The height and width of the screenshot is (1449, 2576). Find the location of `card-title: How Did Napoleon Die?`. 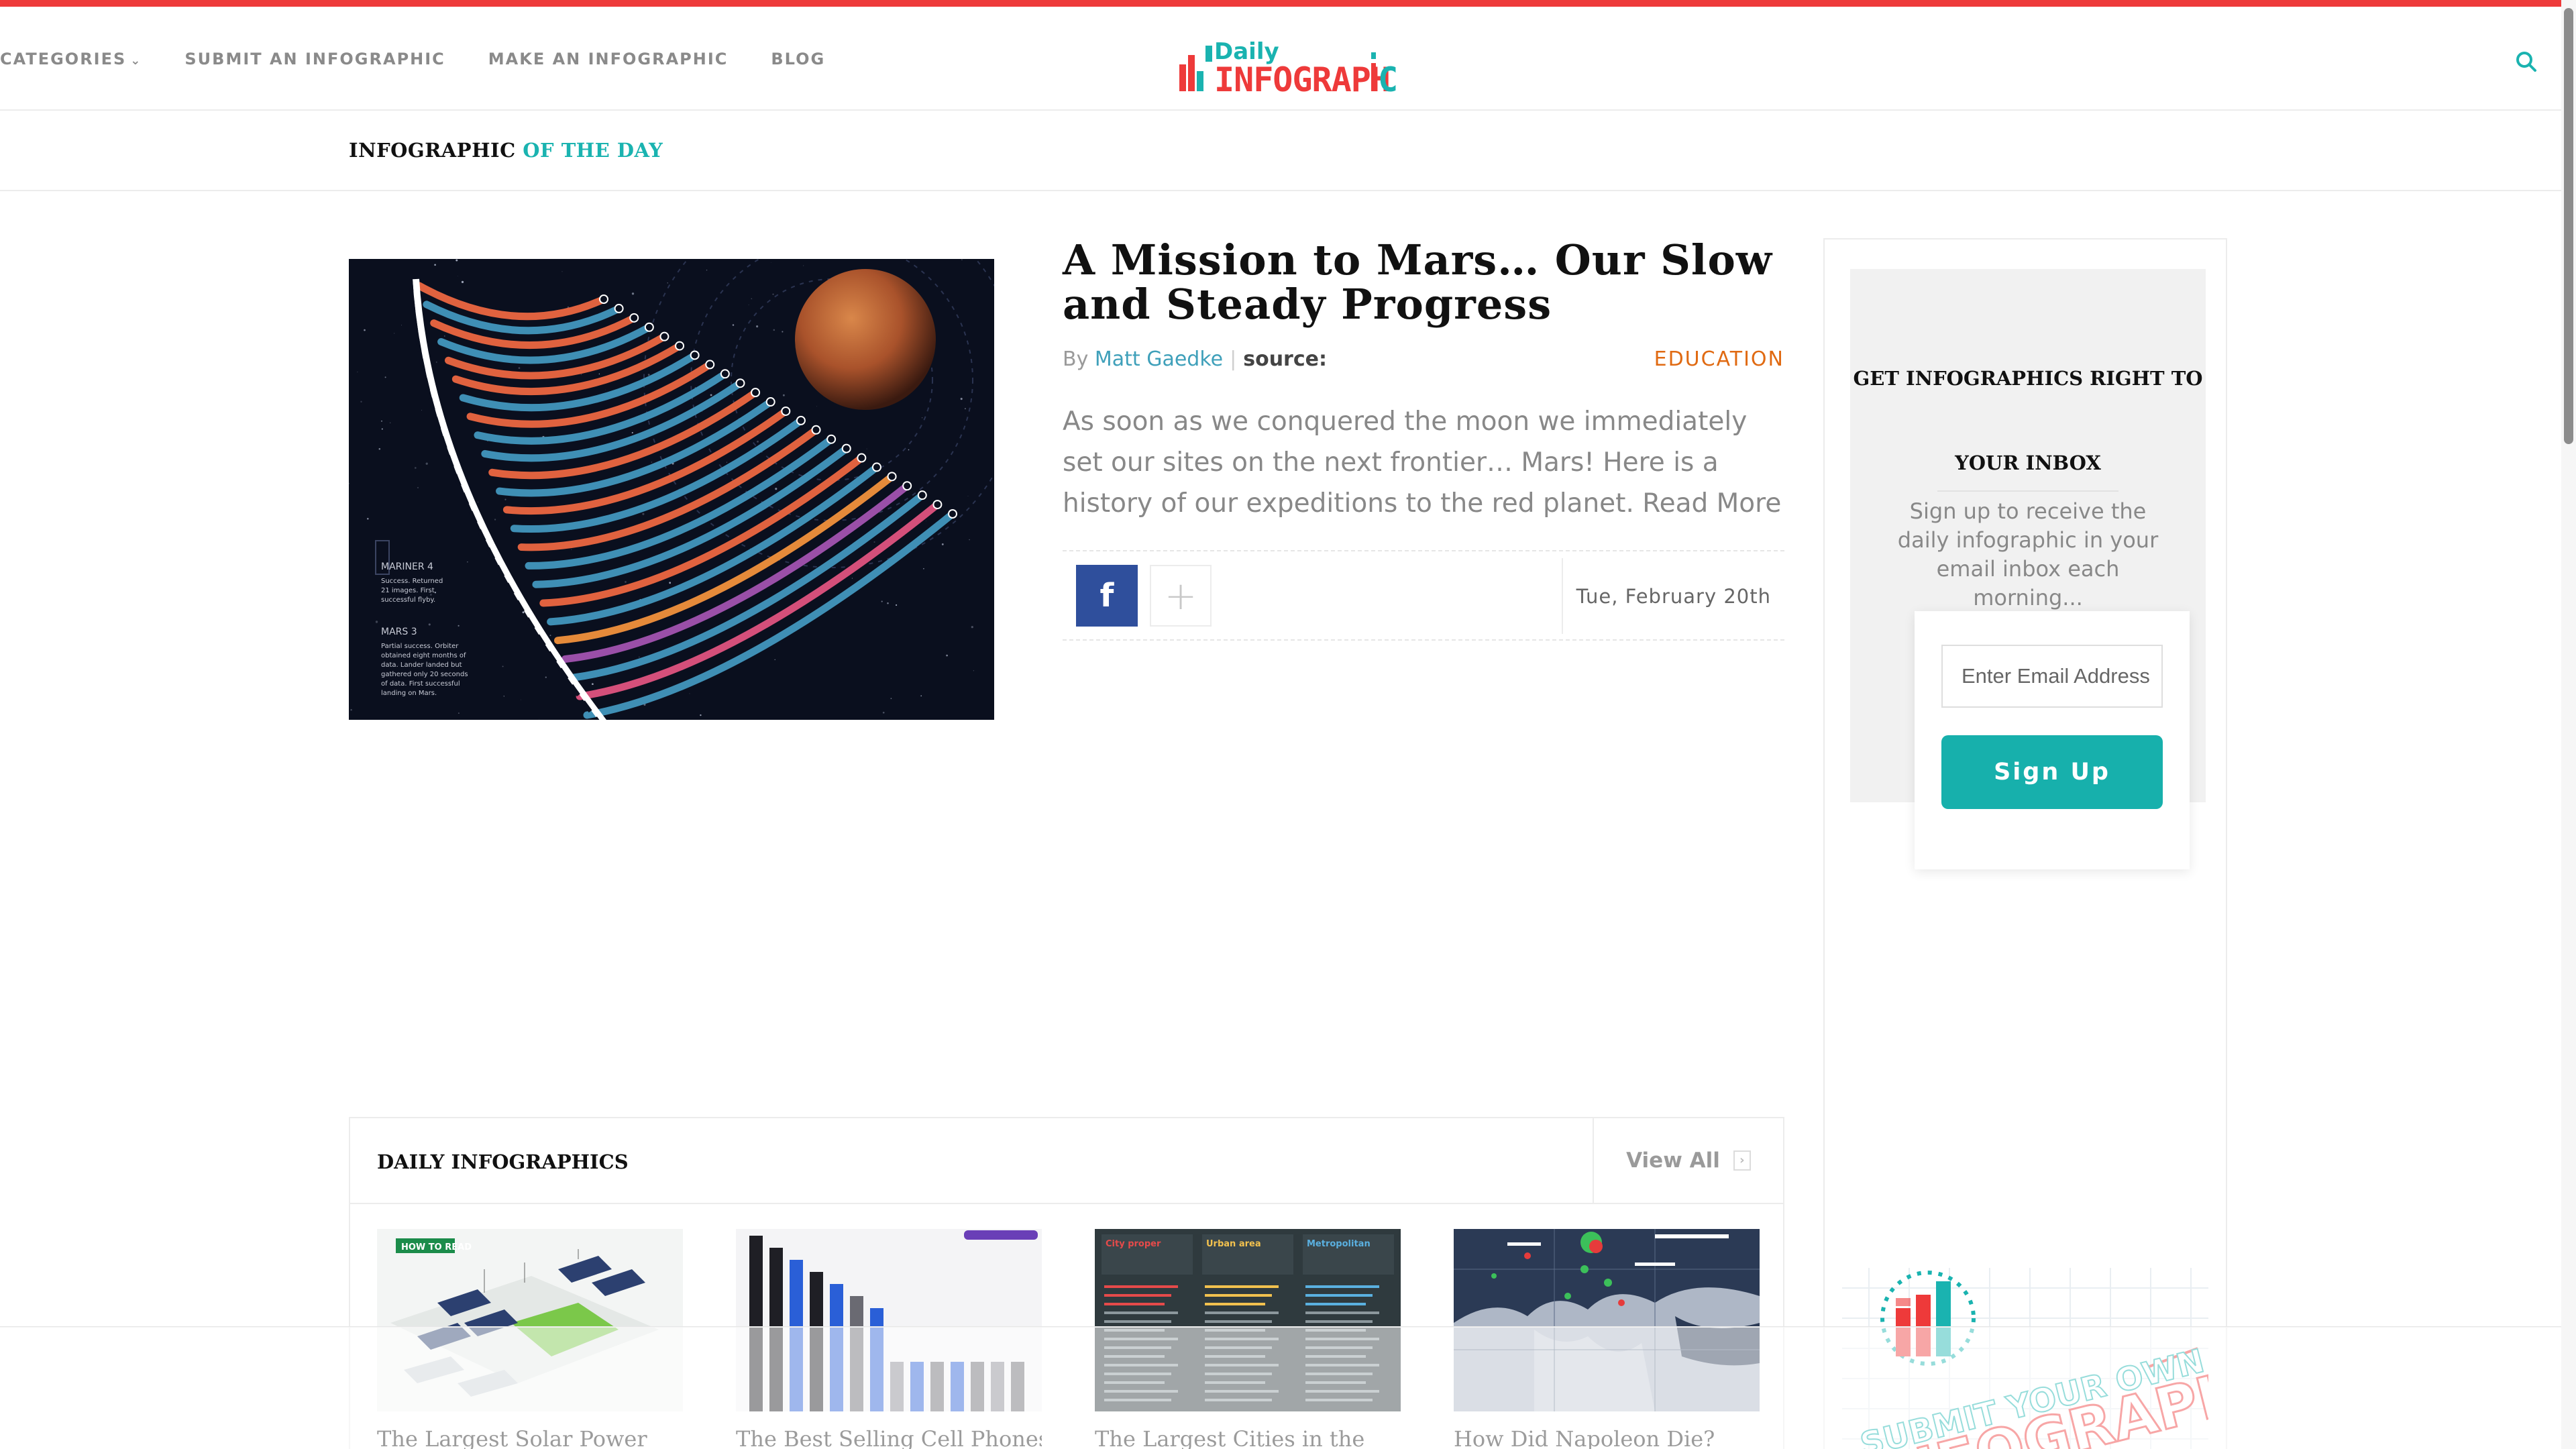

card-title: How Did Napoleon Die? is located at coordinates (1607, 1437).